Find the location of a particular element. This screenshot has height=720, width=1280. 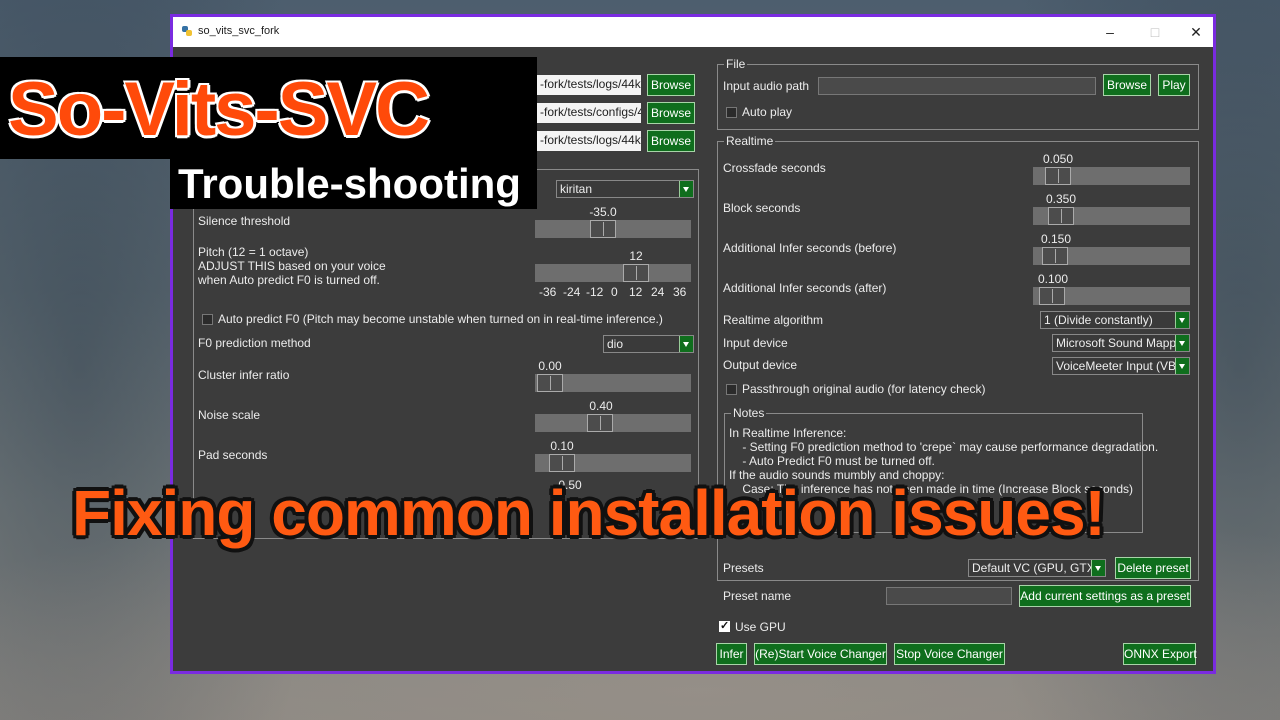

add-preset-button: Add current settings as a preset is located at coordinates (1105, 596).